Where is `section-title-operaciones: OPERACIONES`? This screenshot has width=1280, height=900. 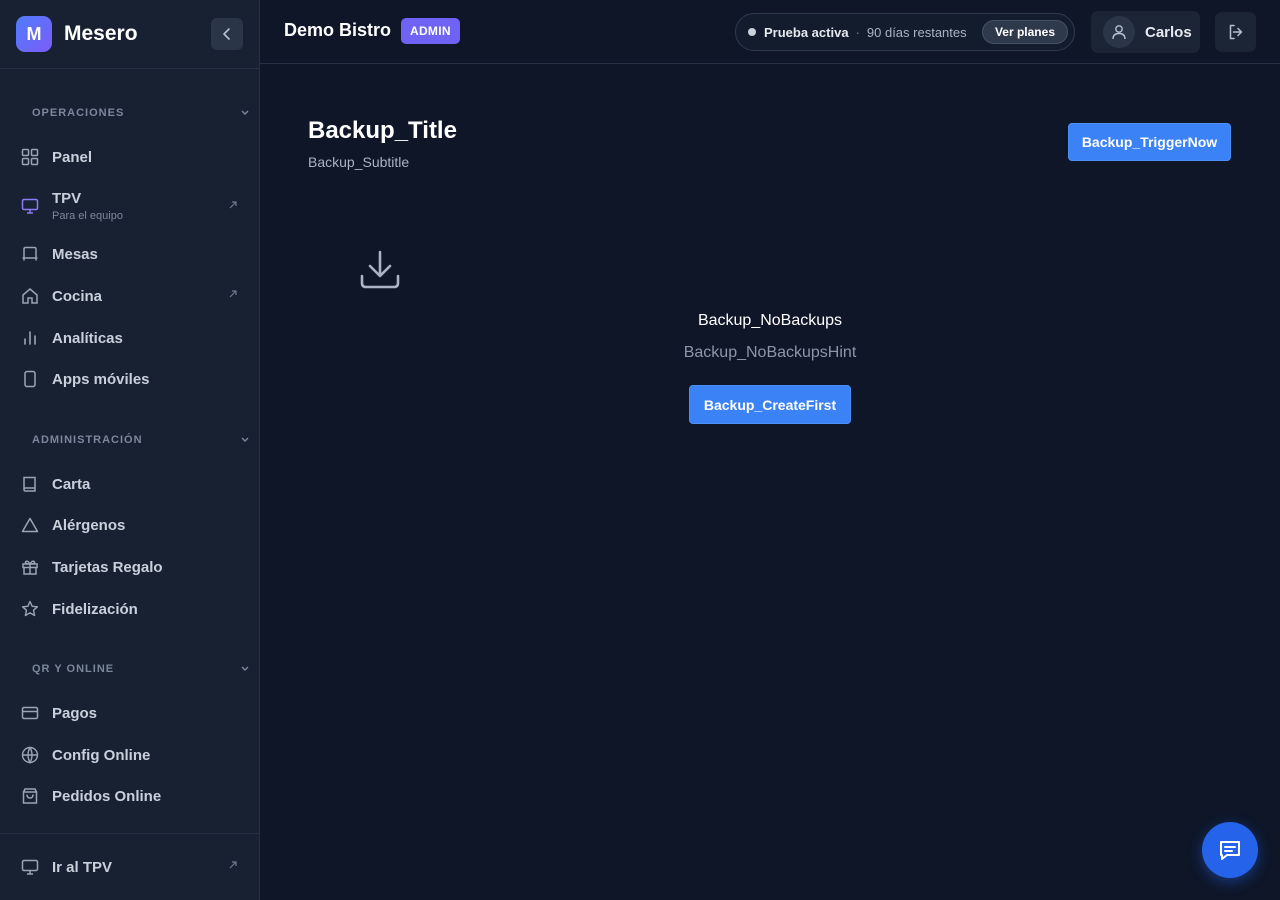 section-title-operaciones: OPERACIONES is located at coordinates (78, 113).